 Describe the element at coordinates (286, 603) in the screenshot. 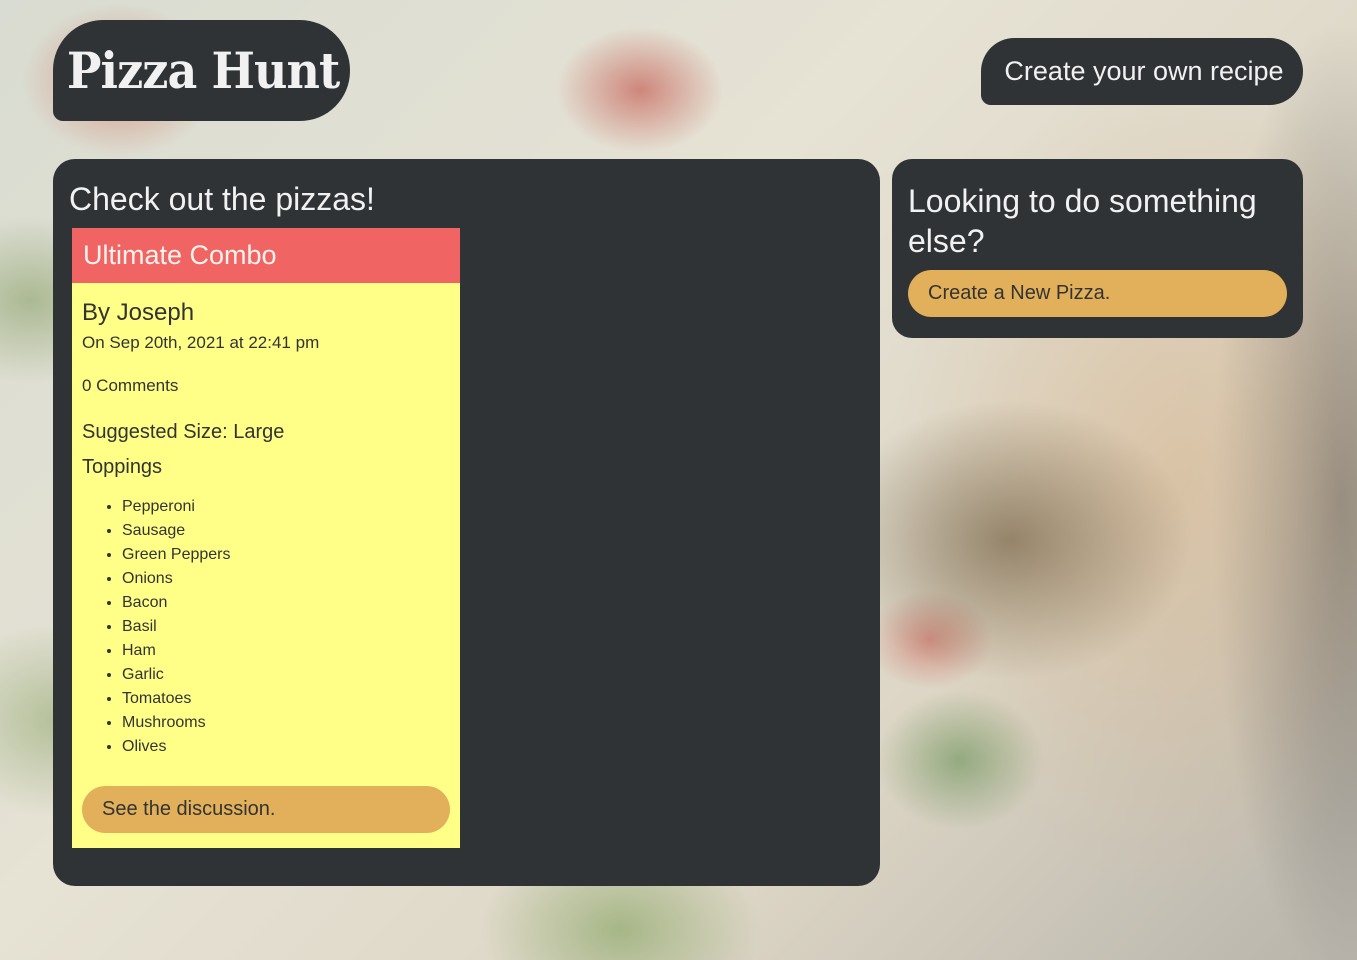

I see `topping-item: Bacon` at that location.